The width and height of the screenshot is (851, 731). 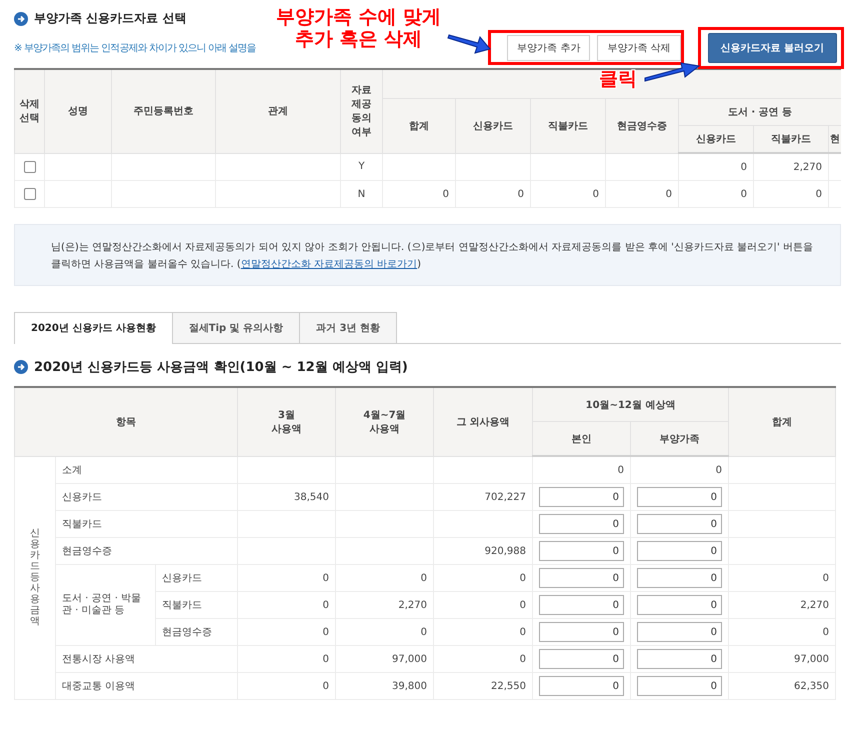 What do you see at coordinates (329, 264) in the screenshot?
I see `consent-link: 연말정산간소화 자료제공동의 바로가기` at bounding box center [329, 264].